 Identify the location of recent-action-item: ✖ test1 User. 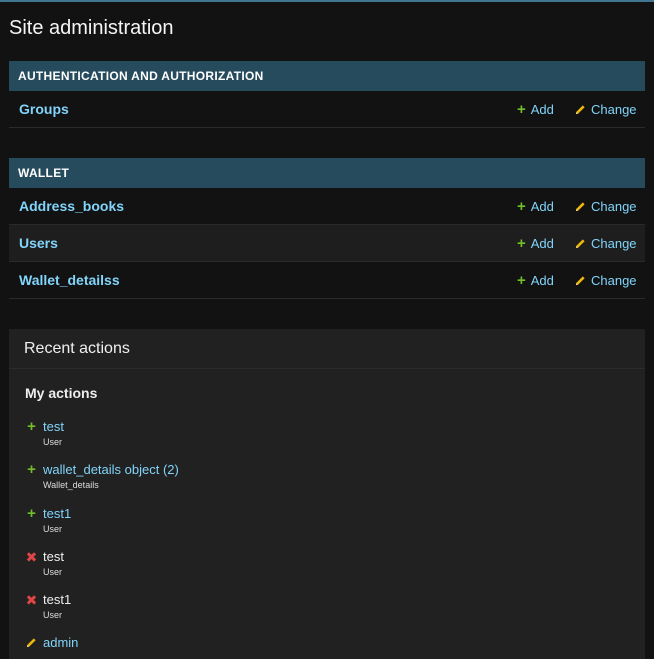
(48, 605).